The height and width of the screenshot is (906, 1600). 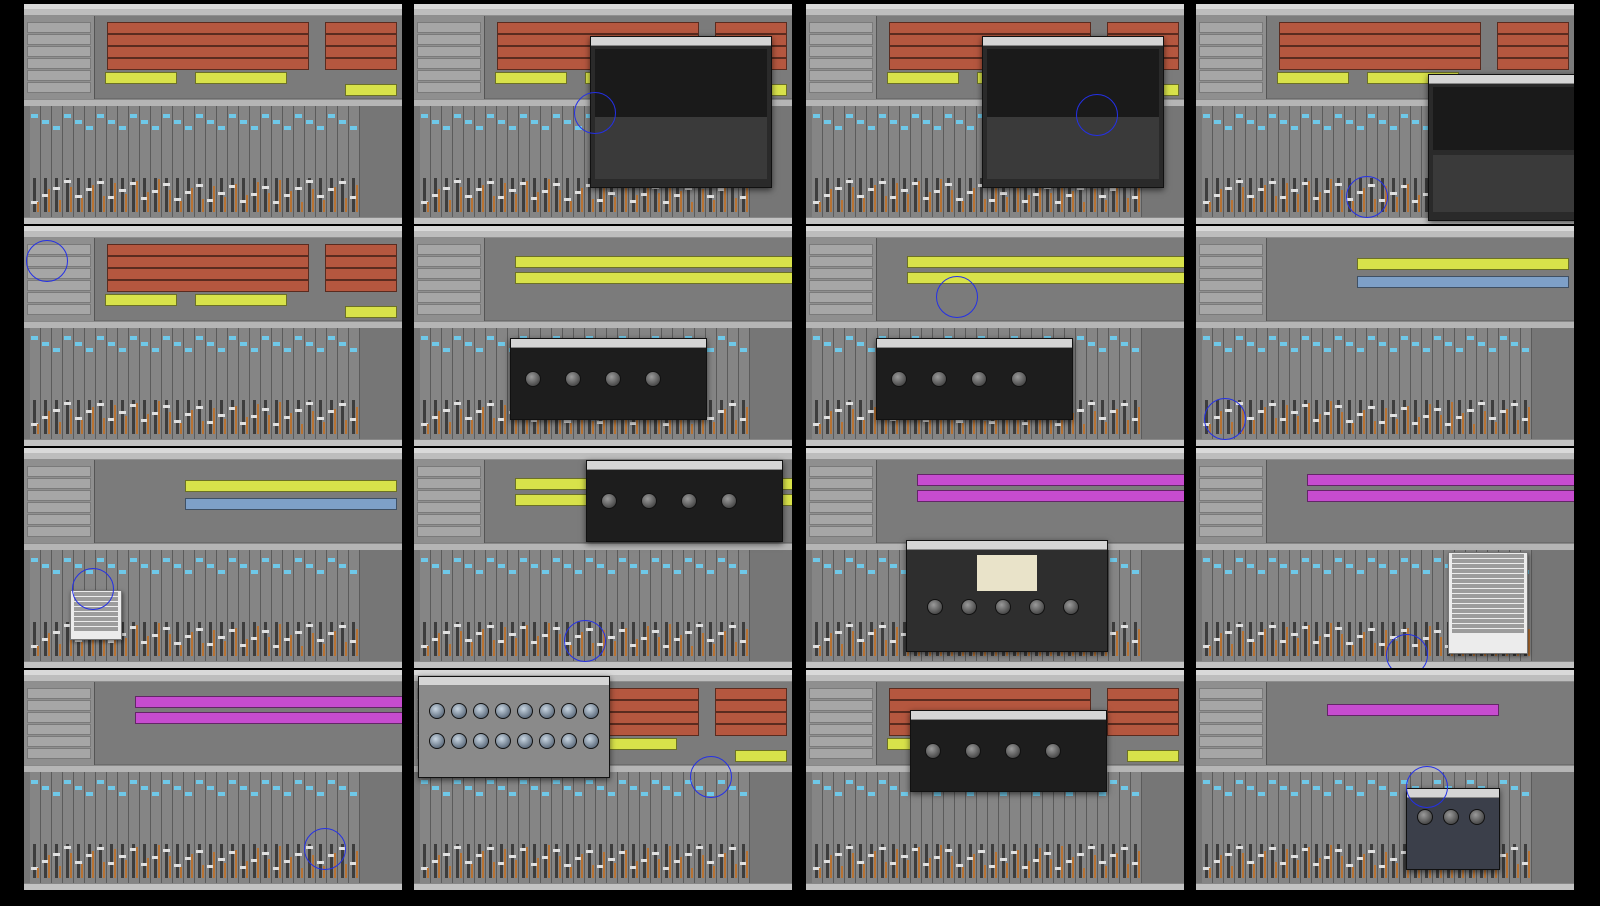 What do you see at coordinates (684, 465) in the screenshot?
I see `plugin-header` at bounding box center [684, 465].